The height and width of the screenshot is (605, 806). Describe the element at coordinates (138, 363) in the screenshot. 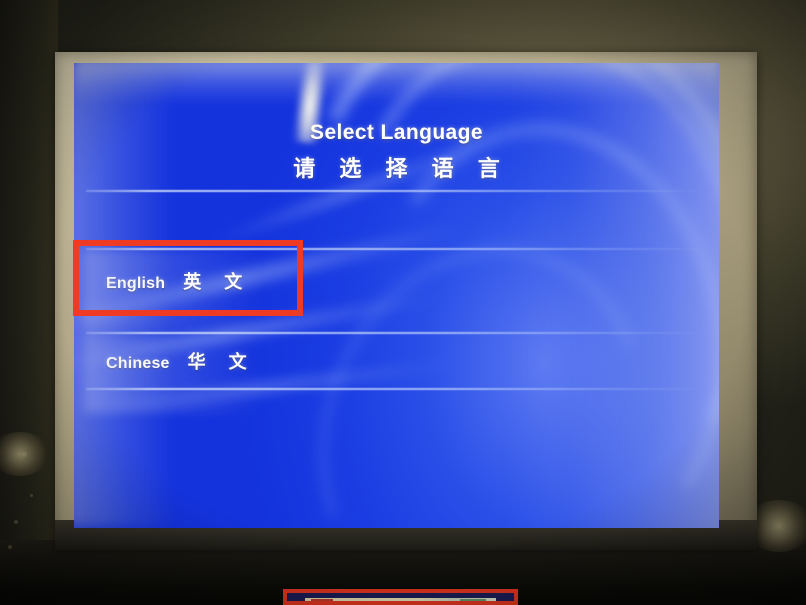

I see `menu-item-chinese-label: Chinese` at that location.